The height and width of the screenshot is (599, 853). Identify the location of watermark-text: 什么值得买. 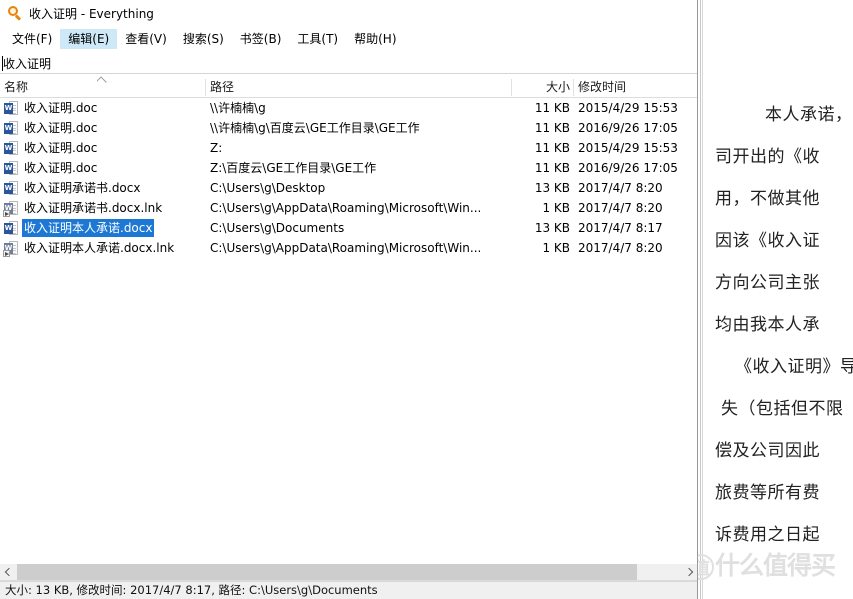
(775, 565).